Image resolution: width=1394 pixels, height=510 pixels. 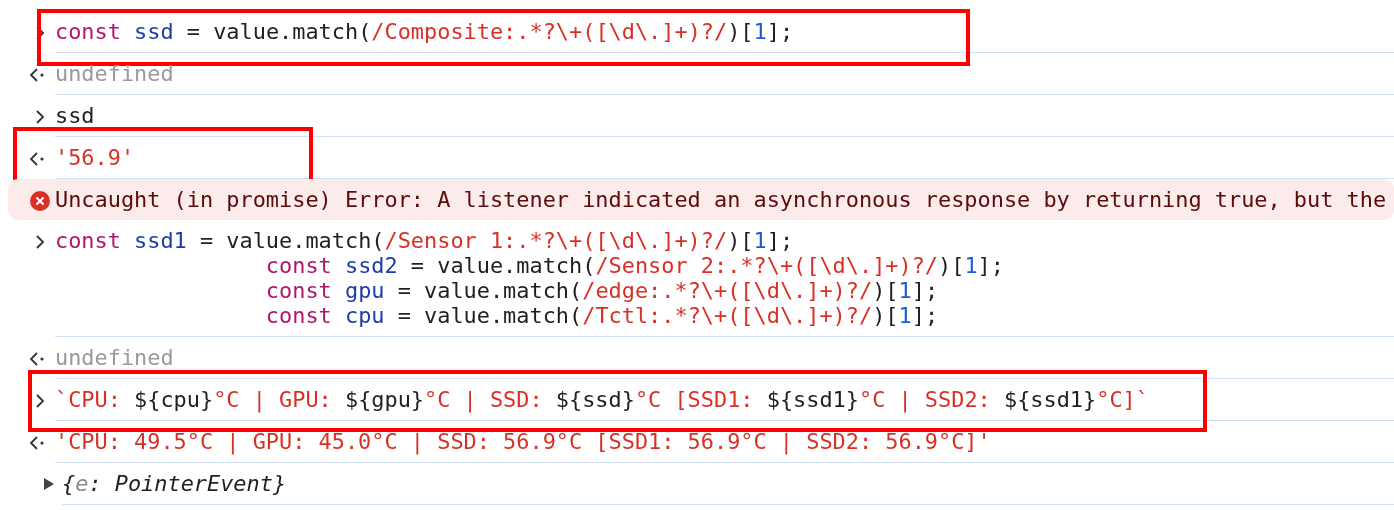 What do you see at coordinates (424, 240) in the screenshot?
I see `code-line: const ssd1 = value.match(/Sensor 1:.*?\+([\d\.]+)?/)[1];` at bounding box center [424, 240].